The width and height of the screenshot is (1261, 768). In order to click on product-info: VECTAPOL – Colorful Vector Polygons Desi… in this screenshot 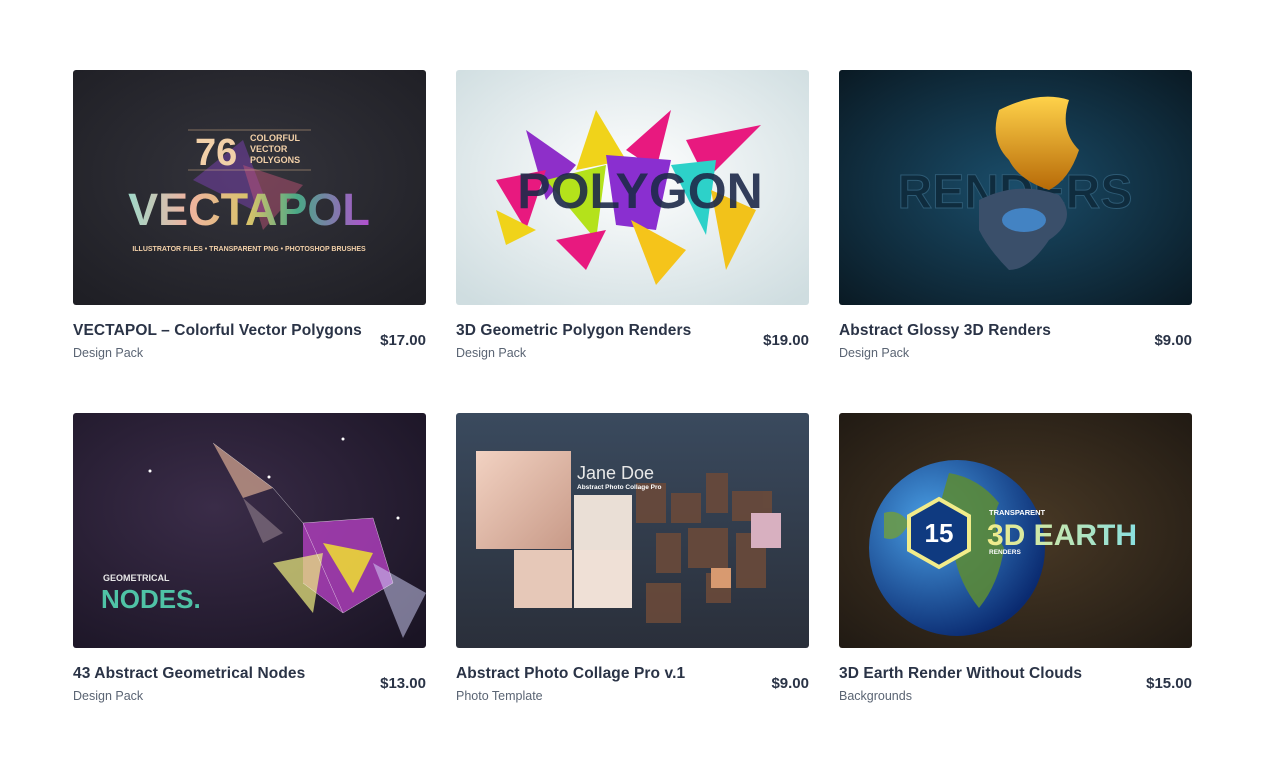, I will do `click(249, 344)`.